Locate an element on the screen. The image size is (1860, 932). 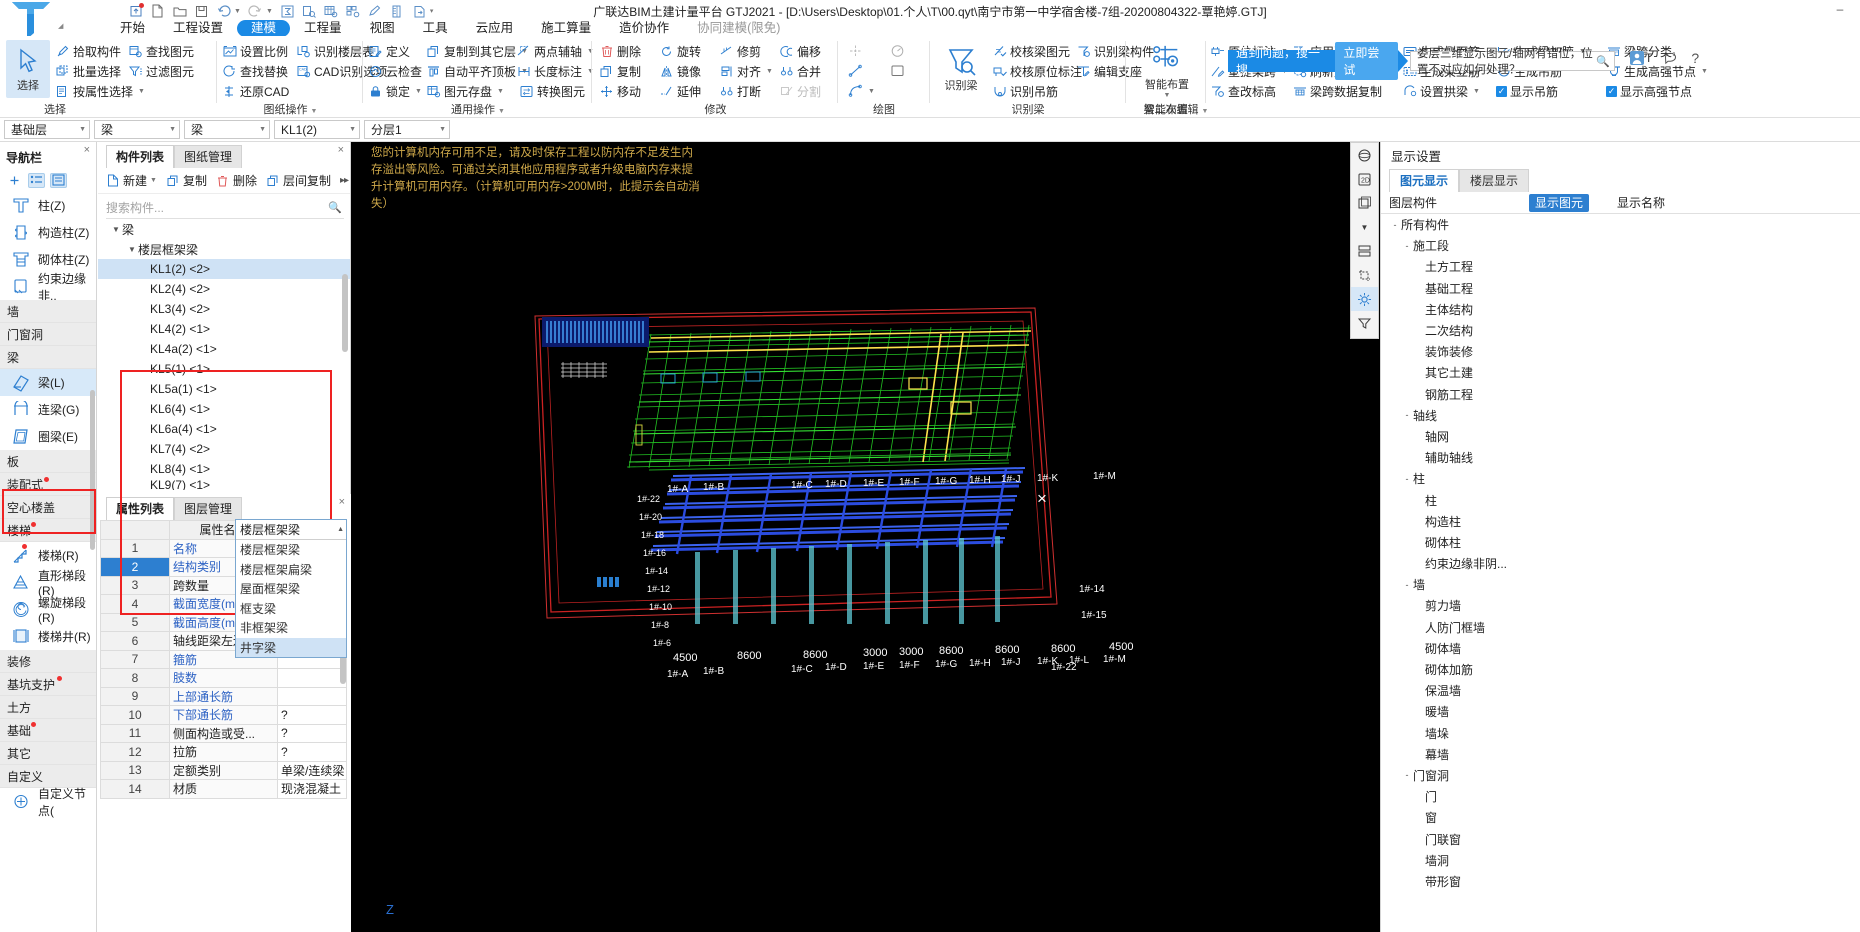
element-save-button: 图元存盘 ▼ is located at coordinates (465, 91).